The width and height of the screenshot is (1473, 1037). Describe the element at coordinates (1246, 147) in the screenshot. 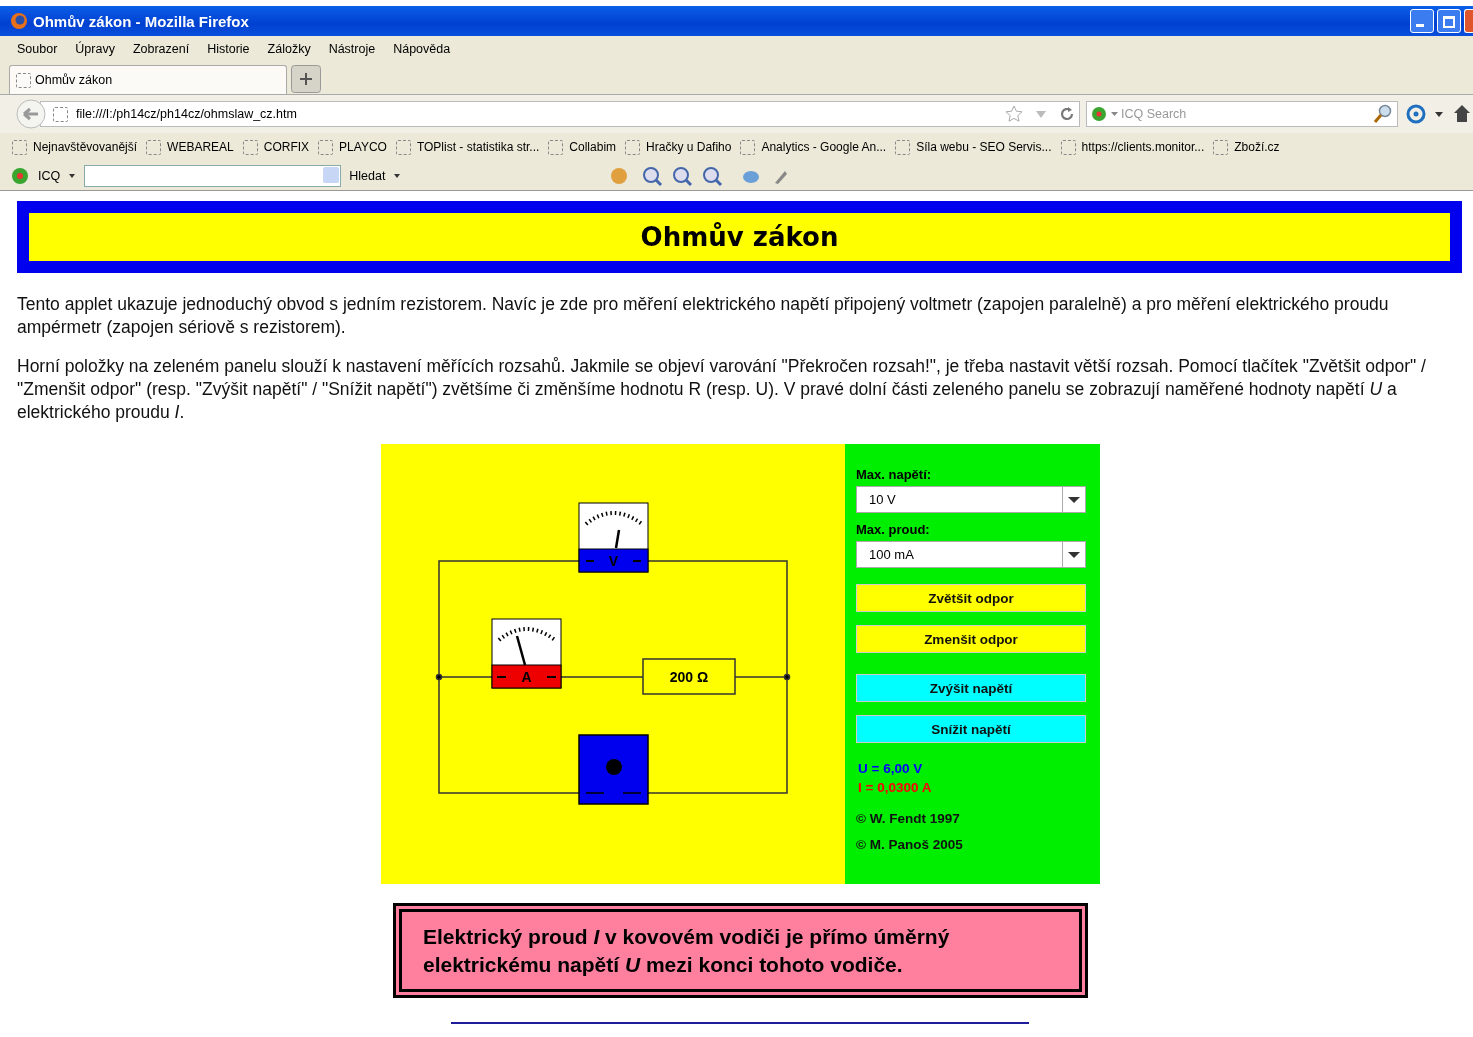

I see `bookmark-item: Zboží.cz` at that location.